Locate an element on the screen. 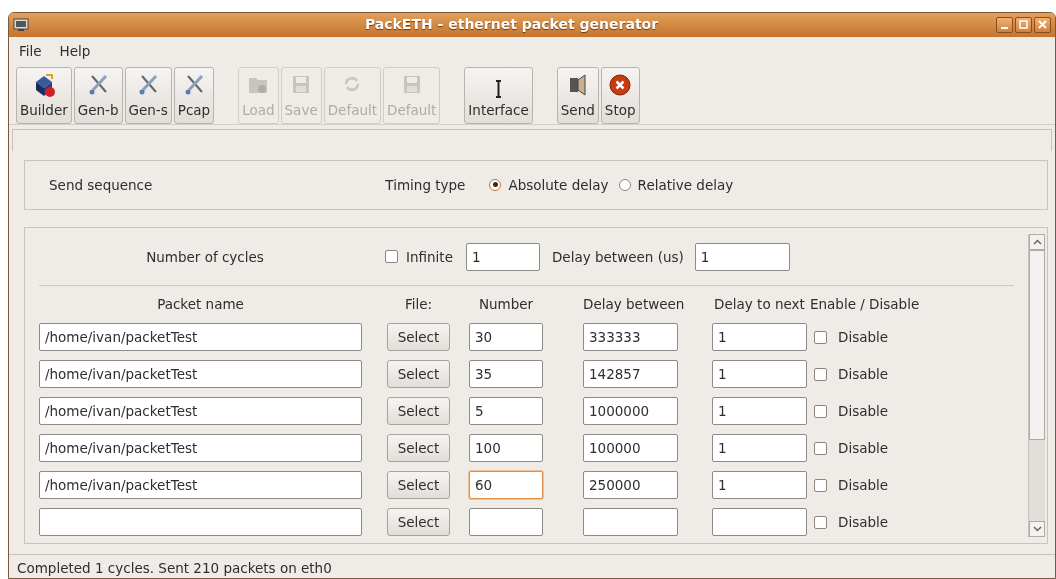 This screenshot has height=579, width=1056. cursor-icon is located at coordinates (499, 88).